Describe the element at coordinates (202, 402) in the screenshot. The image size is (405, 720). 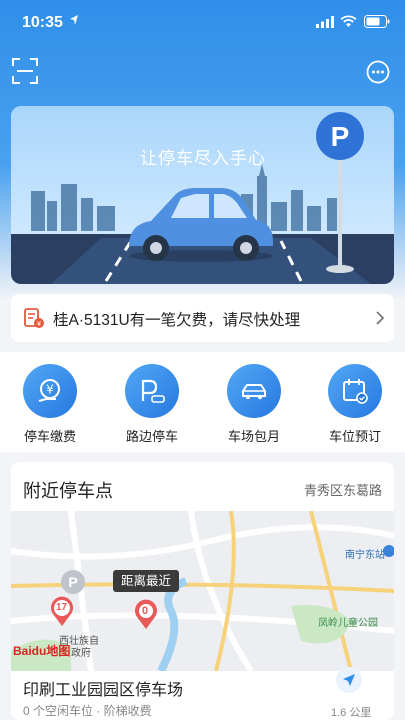
I see `service-grid: ¥ 停车缴费 路边停车 车场包月 车位预订` at that location.